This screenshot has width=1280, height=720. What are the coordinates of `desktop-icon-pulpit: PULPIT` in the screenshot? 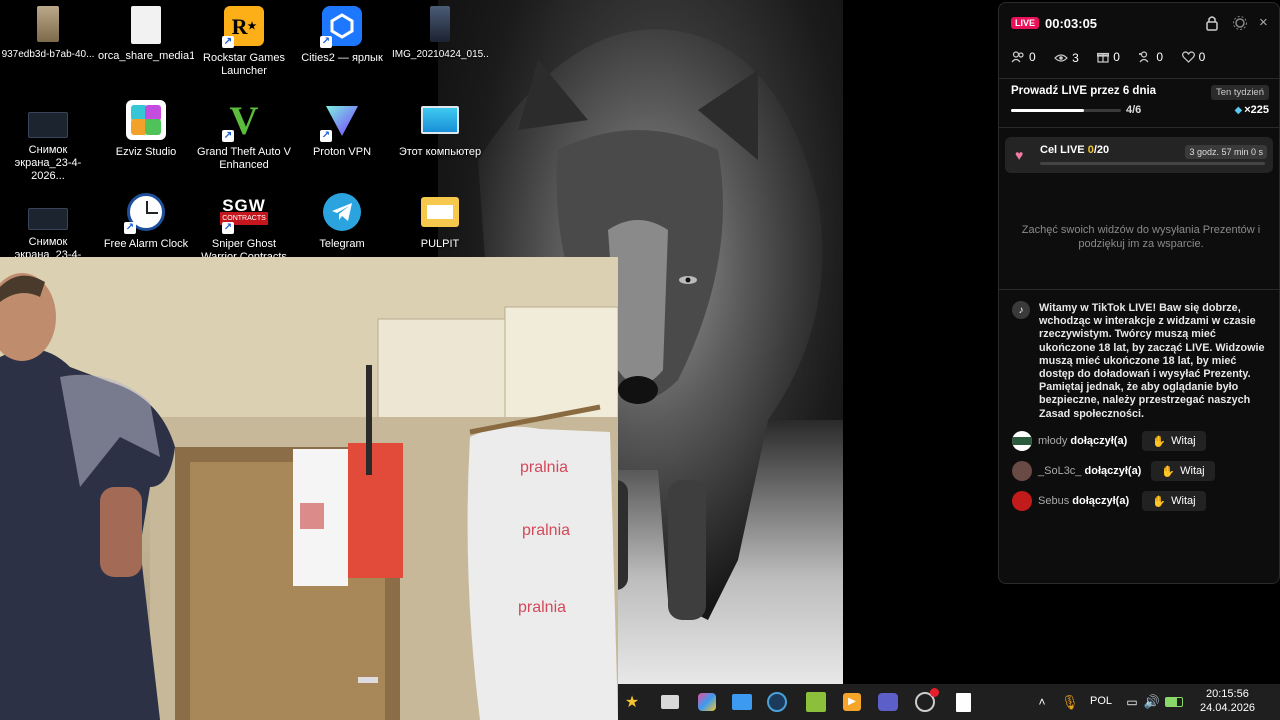 It's located at (440, 221).